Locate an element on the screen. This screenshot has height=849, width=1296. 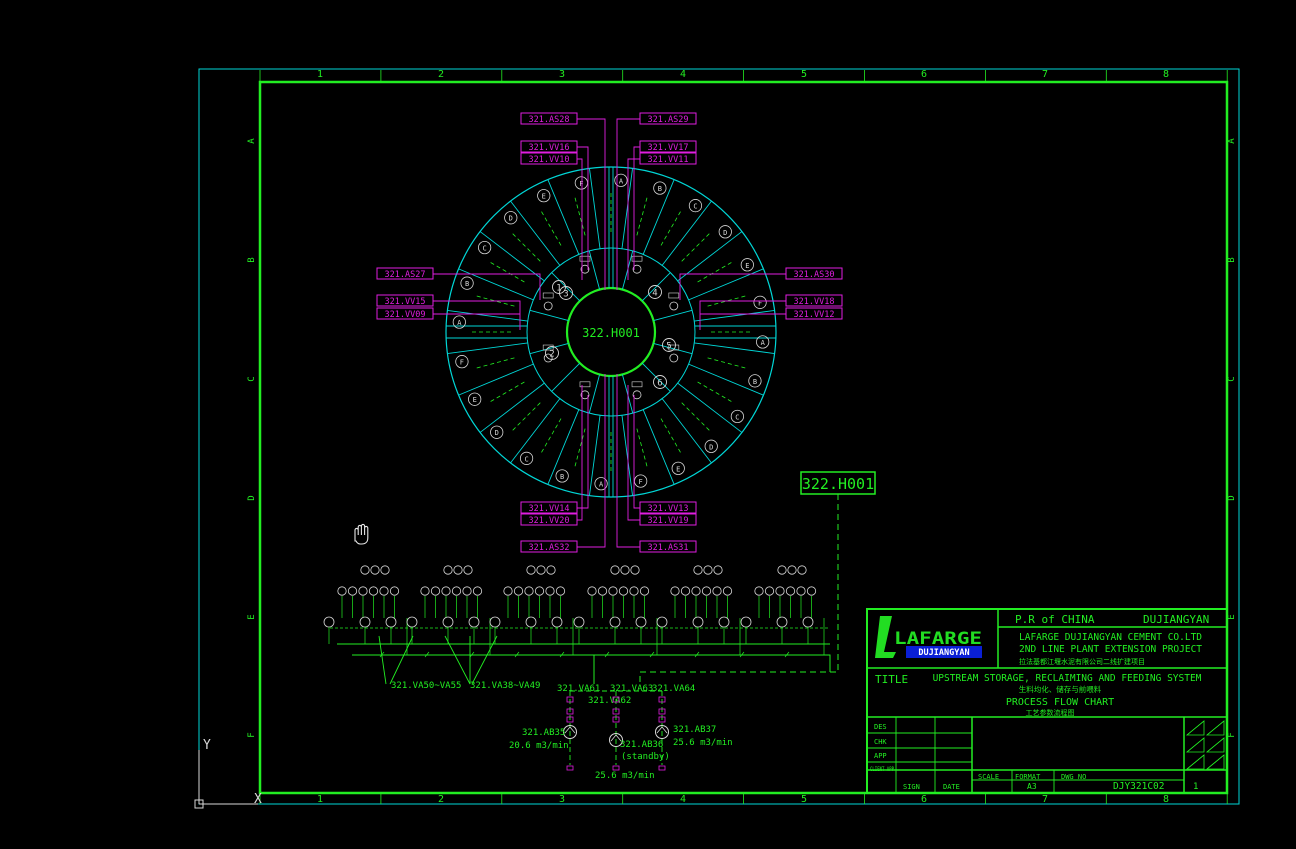
ucs-x-label: X is located at coordinates (258, 799).